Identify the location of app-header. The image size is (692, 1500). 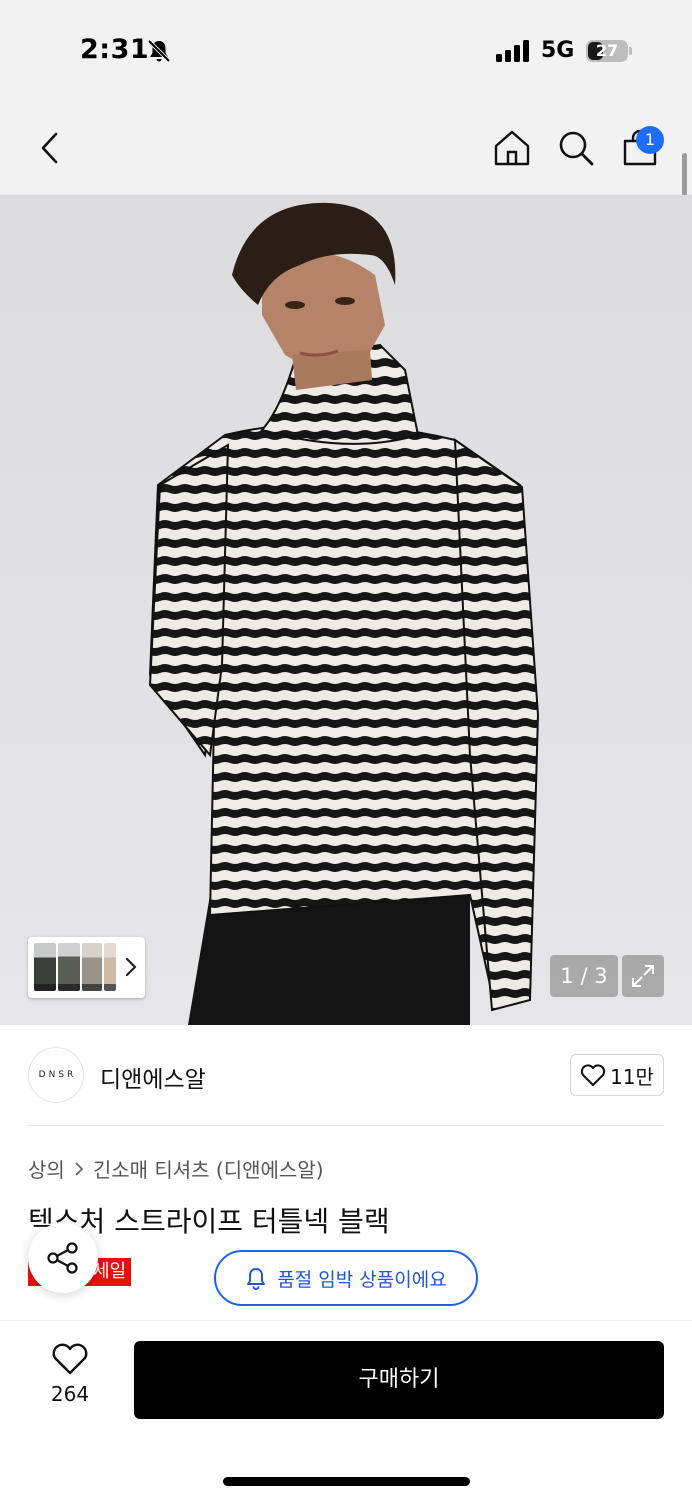
(346, 147).